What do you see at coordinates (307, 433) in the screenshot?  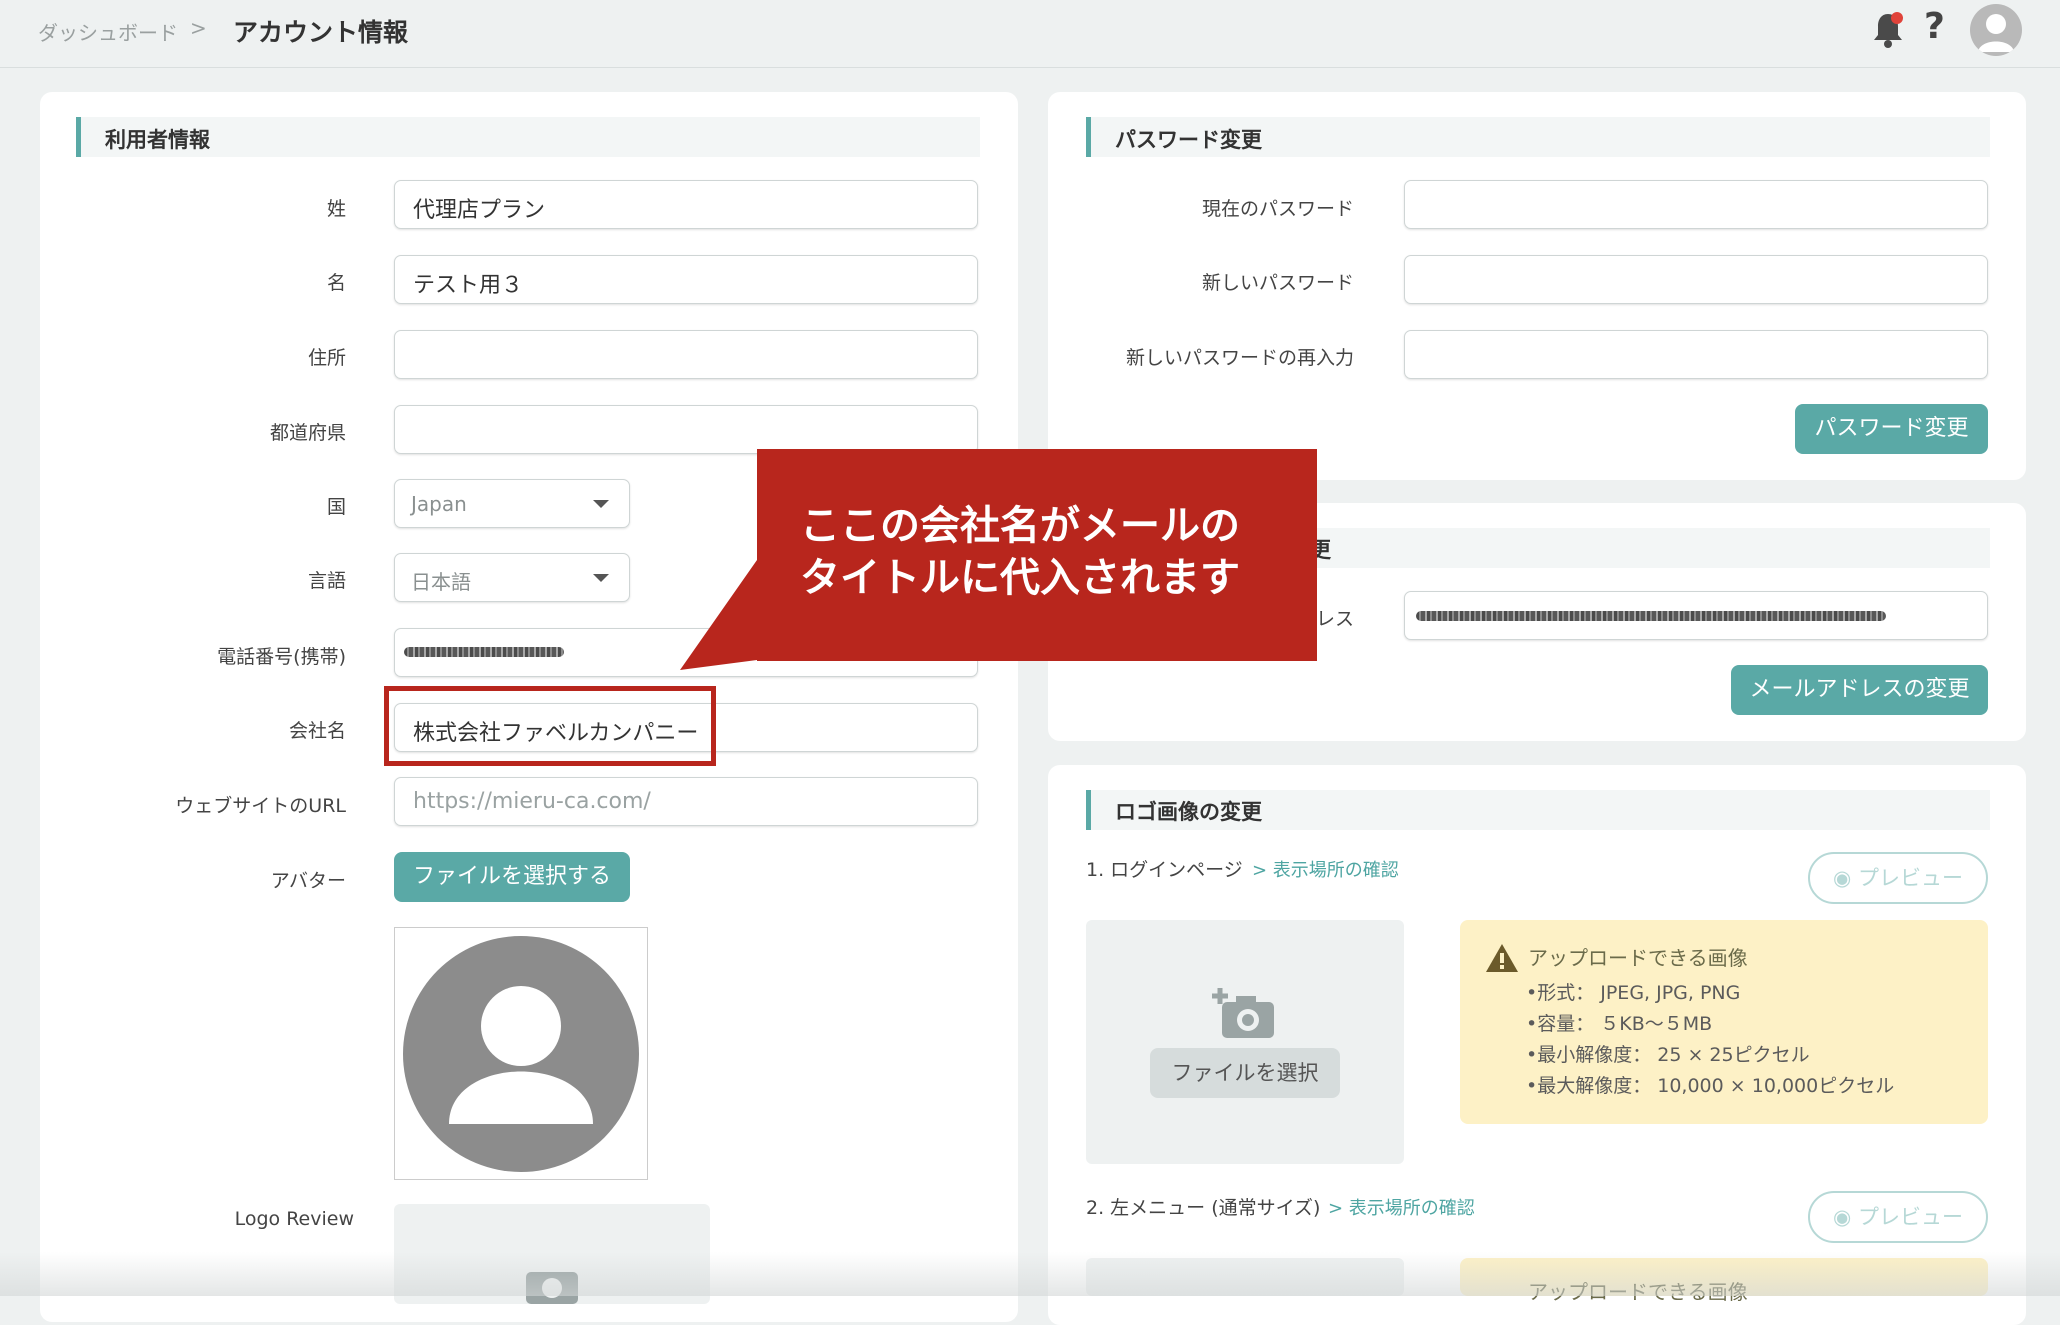 I see `prefecture-label: 都道府県` at bounding box center [307, 433].